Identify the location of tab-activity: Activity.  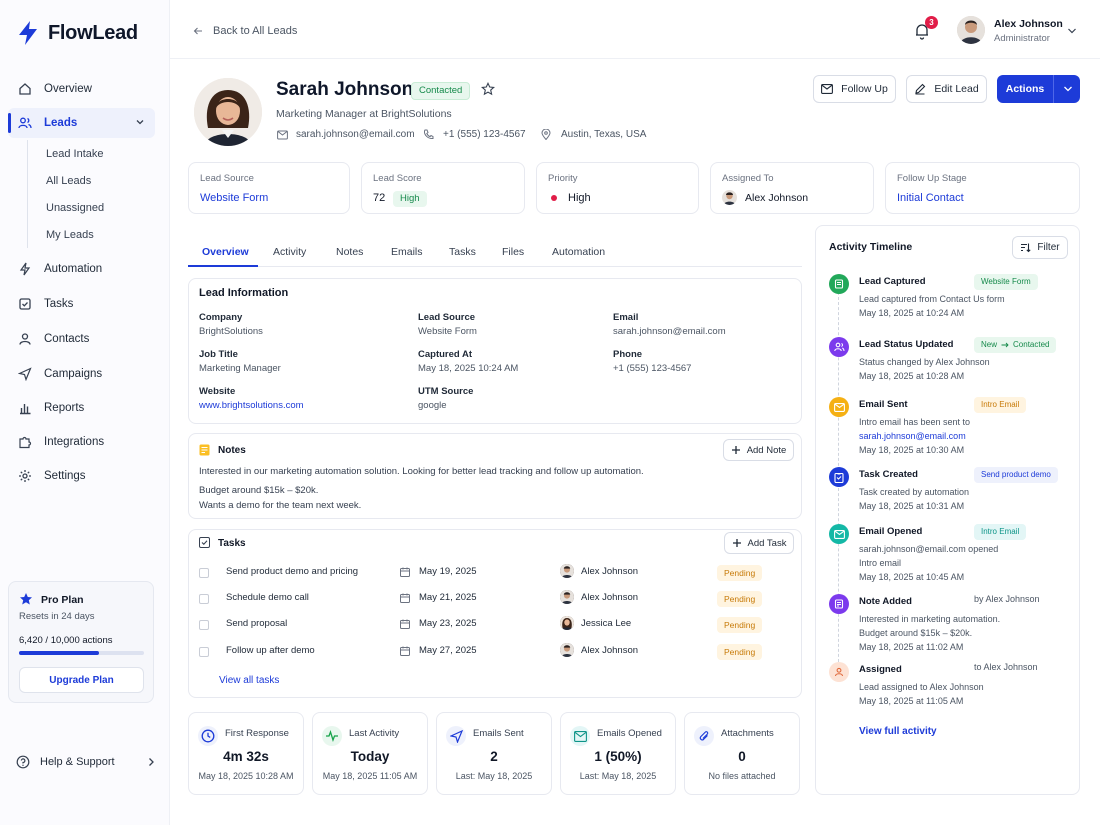
(289, 252).